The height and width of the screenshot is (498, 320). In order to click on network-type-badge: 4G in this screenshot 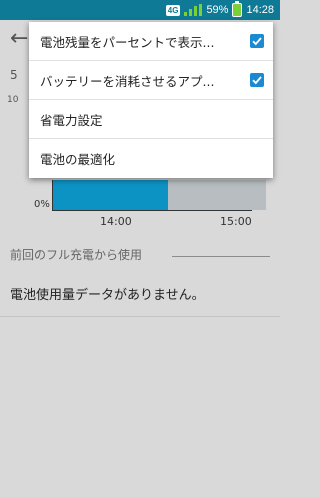, I will do `click(173, 10)`.